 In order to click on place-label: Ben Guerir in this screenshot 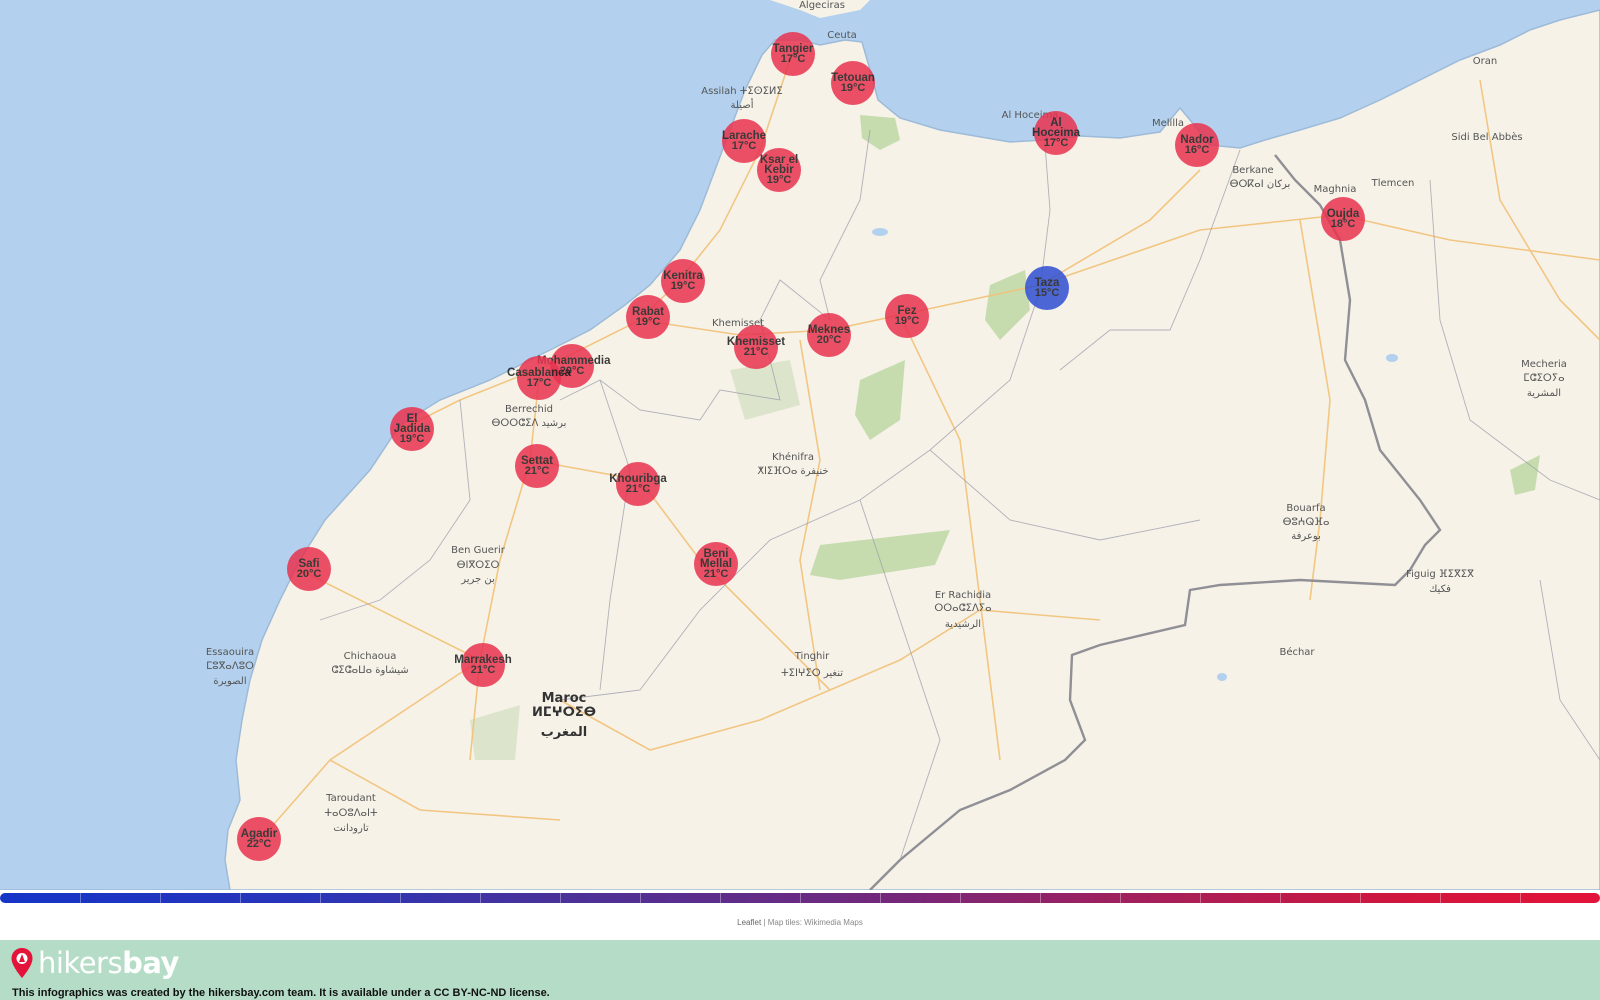, I will do `click(478, 550)`.